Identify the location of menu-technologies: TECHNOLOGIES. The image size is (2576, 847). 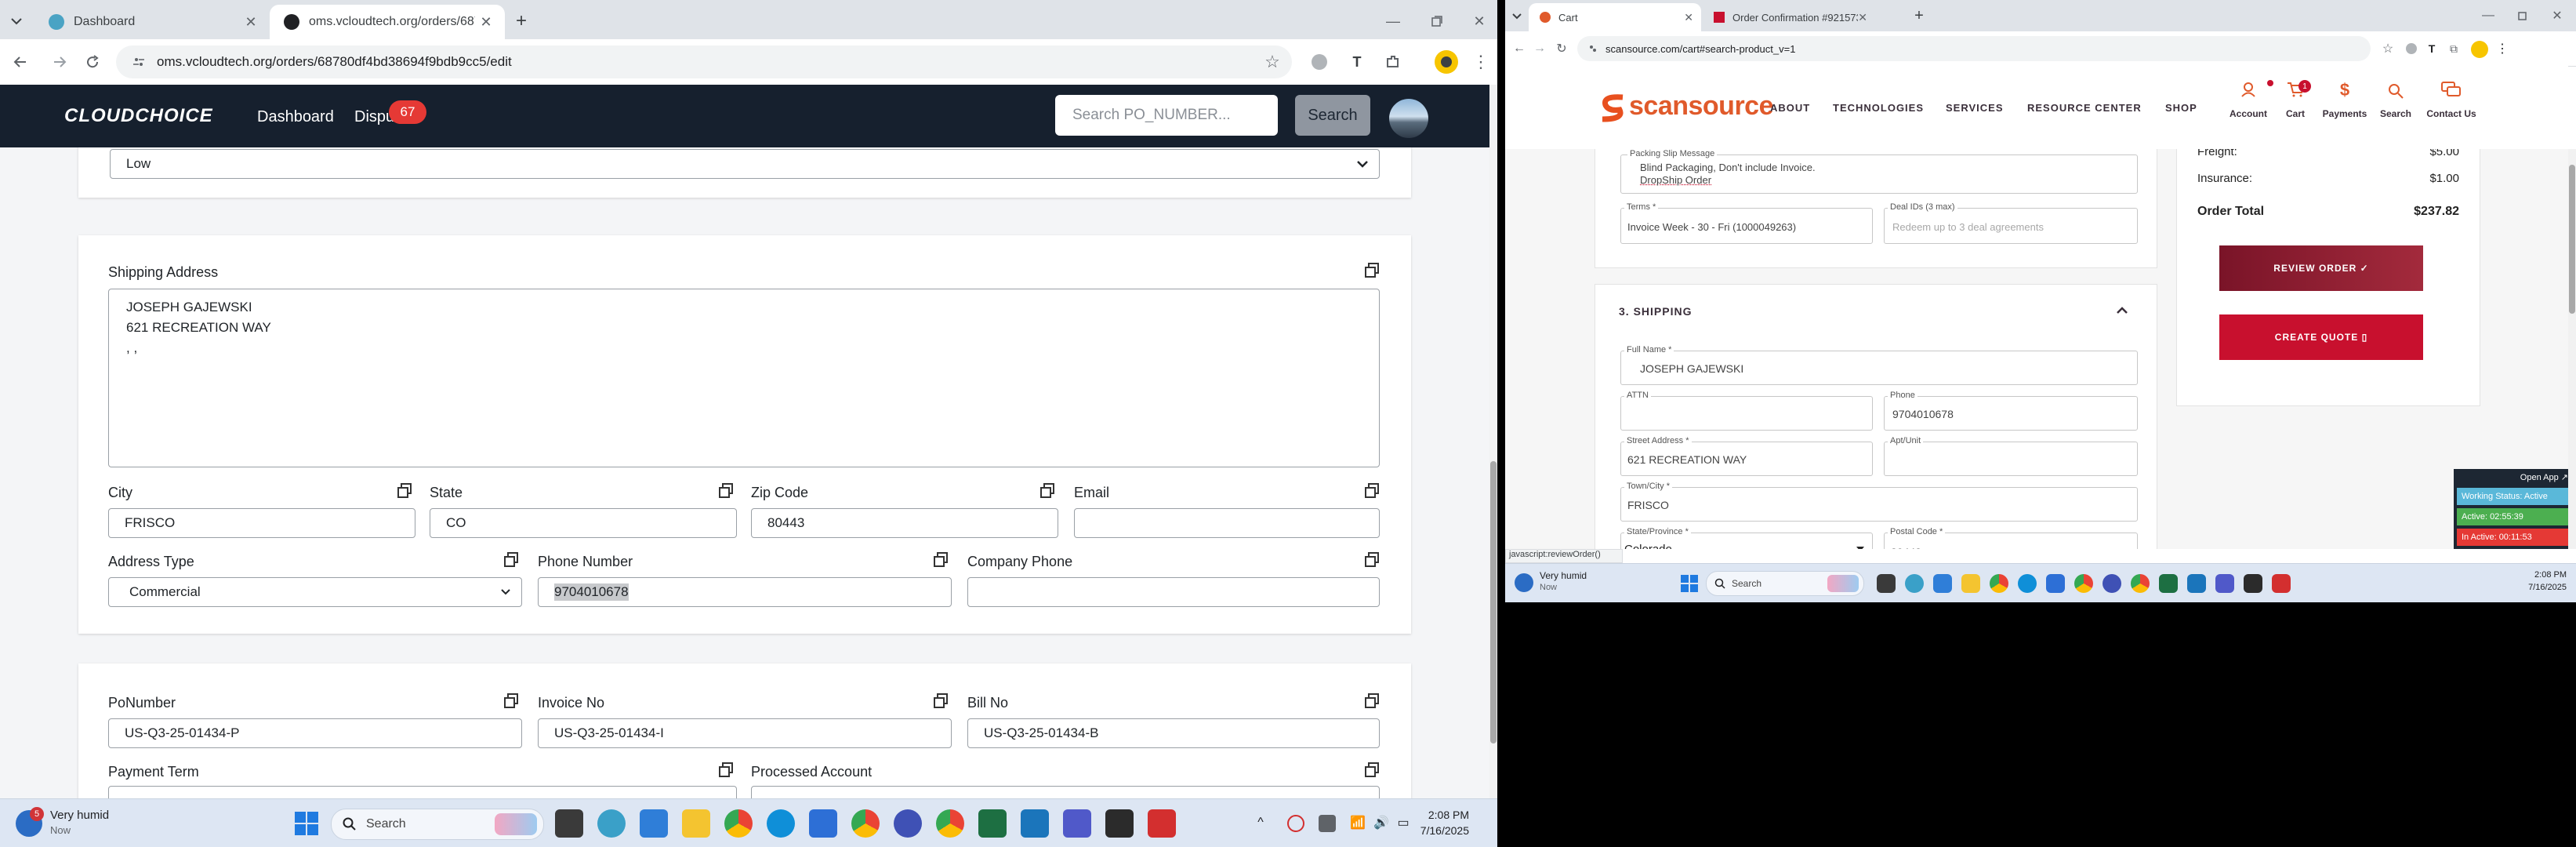
(1878, 108).